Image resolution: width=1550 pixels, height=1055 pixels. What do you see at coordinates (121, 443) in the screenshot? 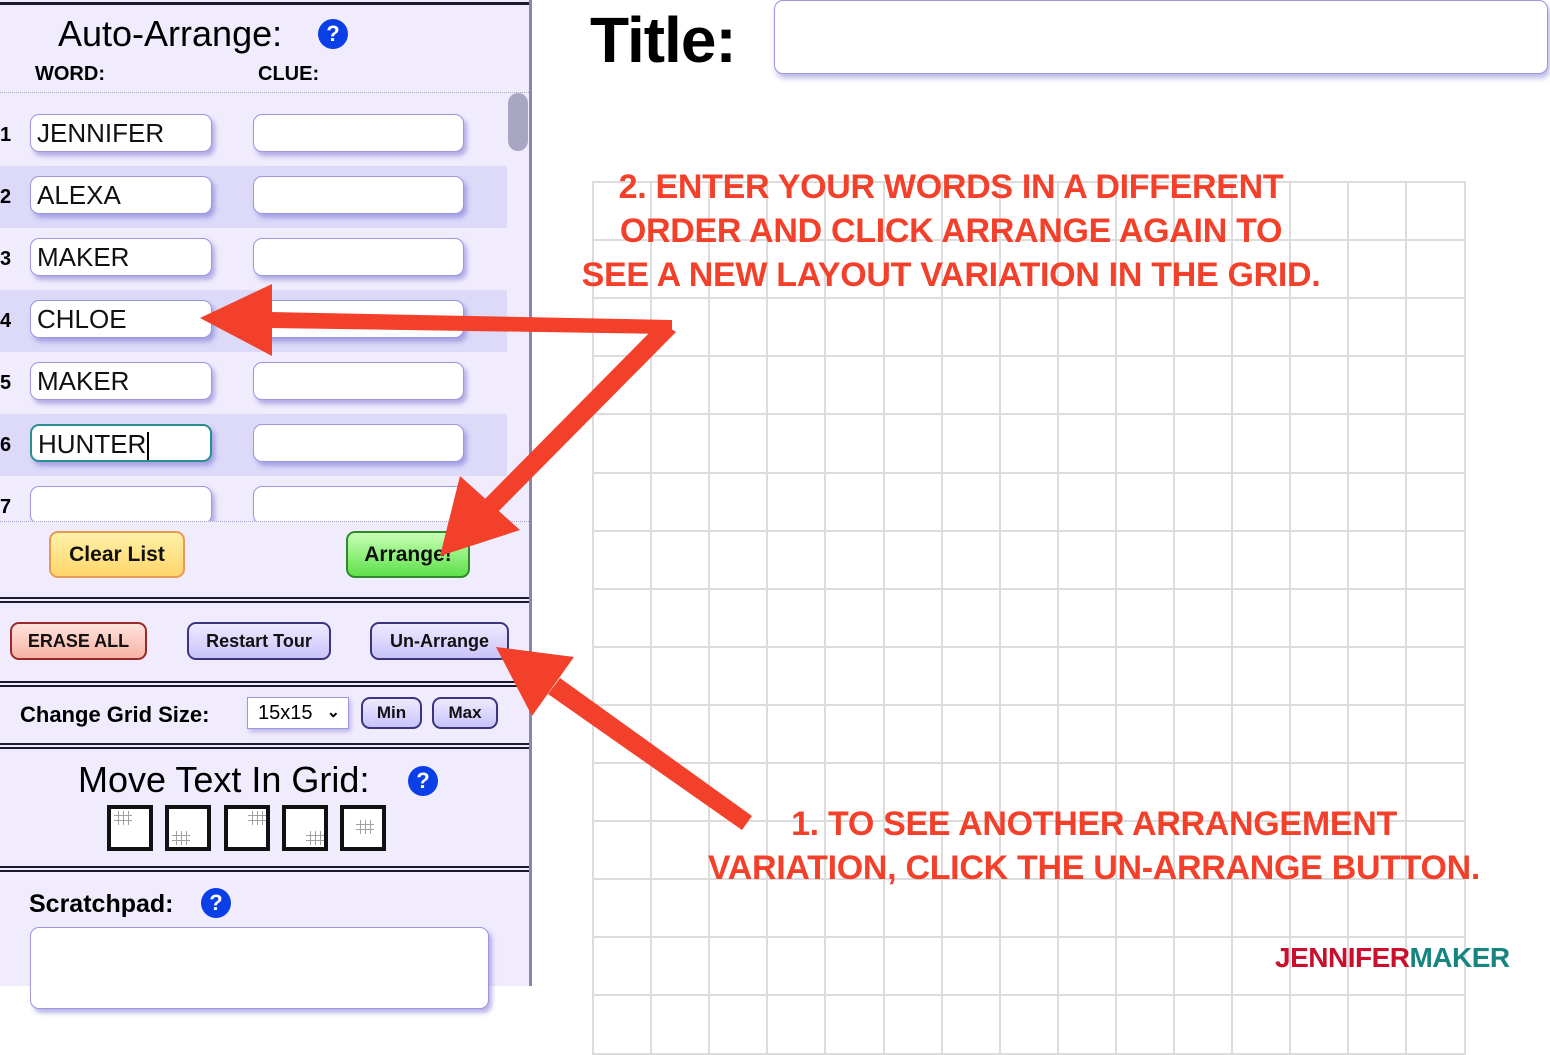
I see `word-input: HUNTER` at bounding box center [121, 443].